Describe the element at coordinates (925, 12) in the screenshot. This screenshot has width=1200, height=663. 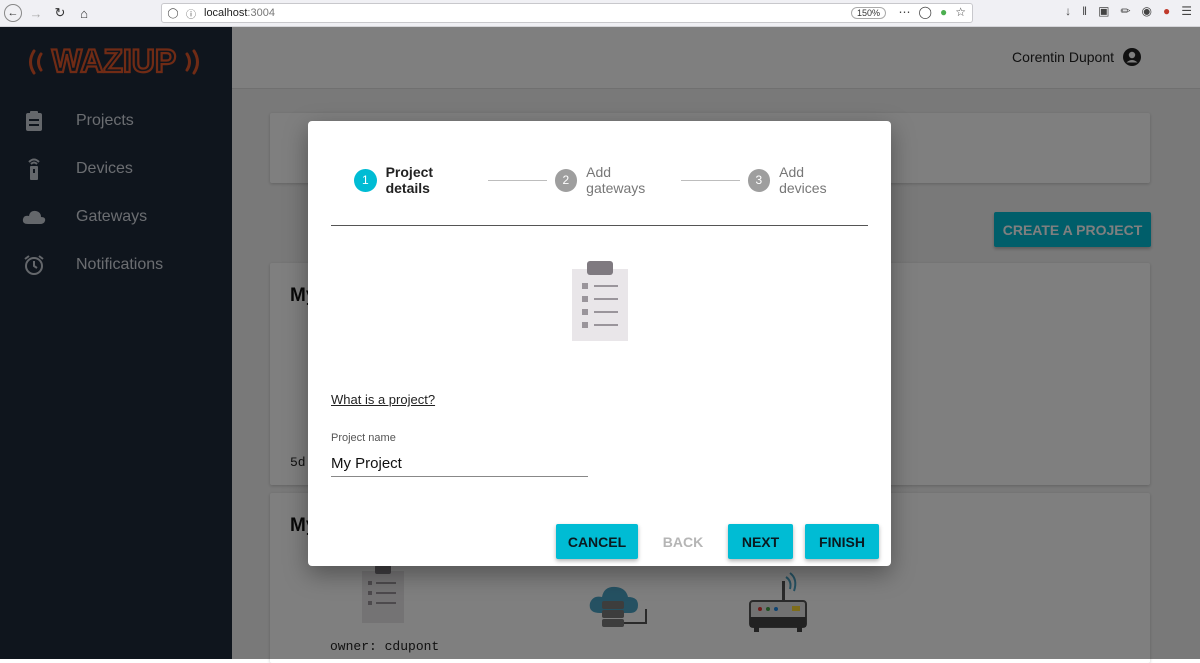
I see `pocket-icon: ◯` at that location.